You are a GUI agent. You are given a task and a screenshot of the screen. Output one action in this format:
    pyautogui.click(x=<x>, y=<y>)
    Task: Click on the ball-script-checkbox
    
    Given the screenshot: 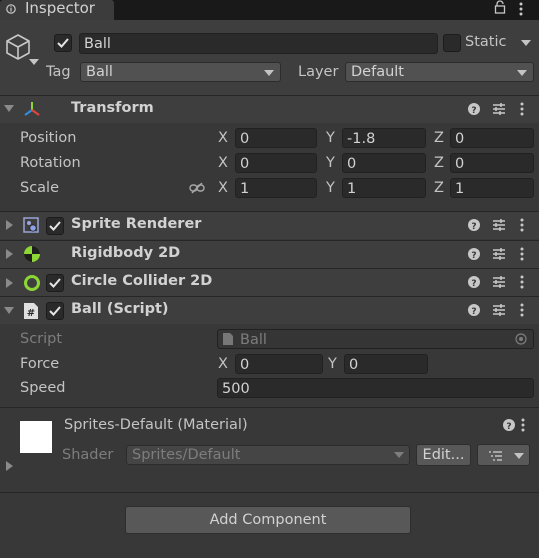 What is the action you would take?
    pyautogui.click(x=55, y=311)
    